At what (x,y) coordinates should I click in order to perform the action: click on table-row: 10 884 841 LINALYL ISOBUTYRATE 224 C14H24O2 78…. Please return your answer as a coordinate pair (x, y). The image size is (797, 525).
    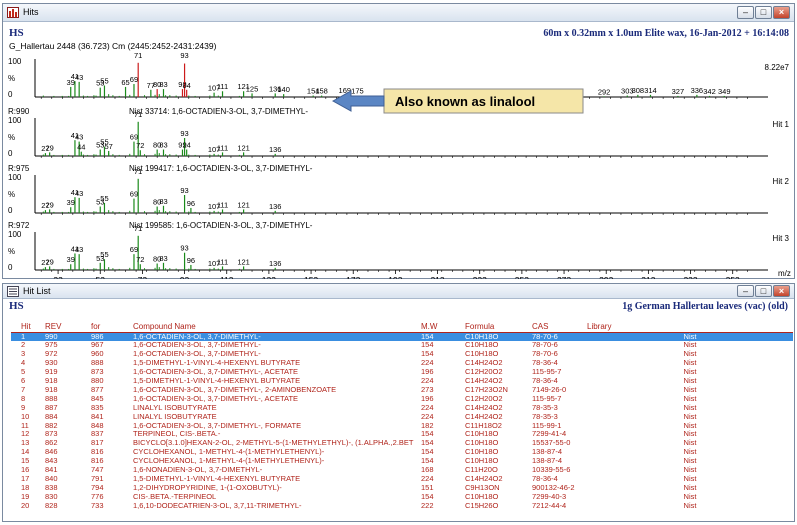
    Looking at the image, I should click on (402, 417).